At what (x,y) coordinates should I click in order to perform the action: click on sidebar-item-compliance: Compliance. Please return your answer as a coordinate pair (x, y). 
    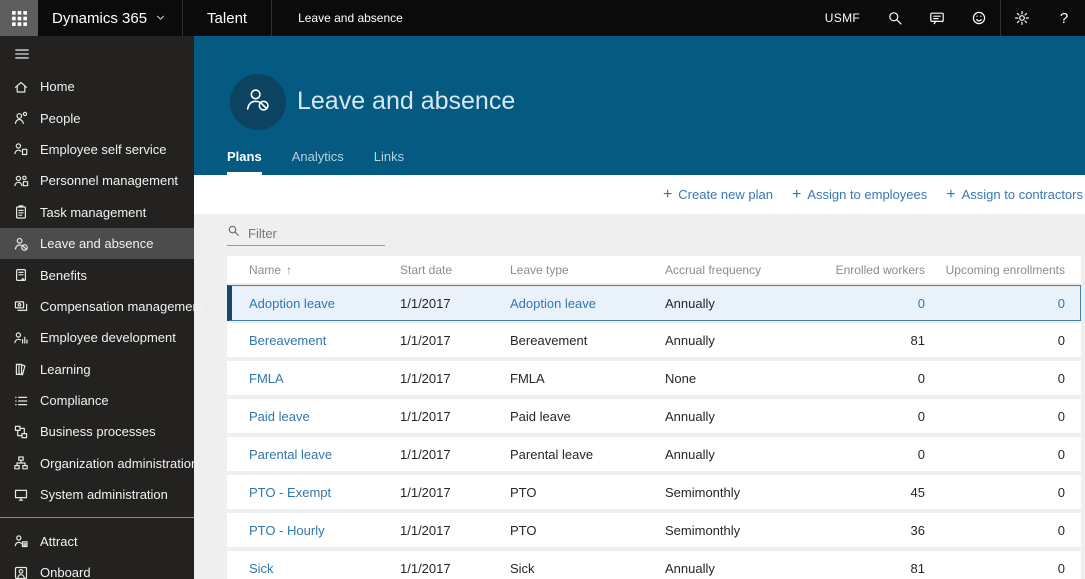
    Looking at the image, I should click on (97, 400).